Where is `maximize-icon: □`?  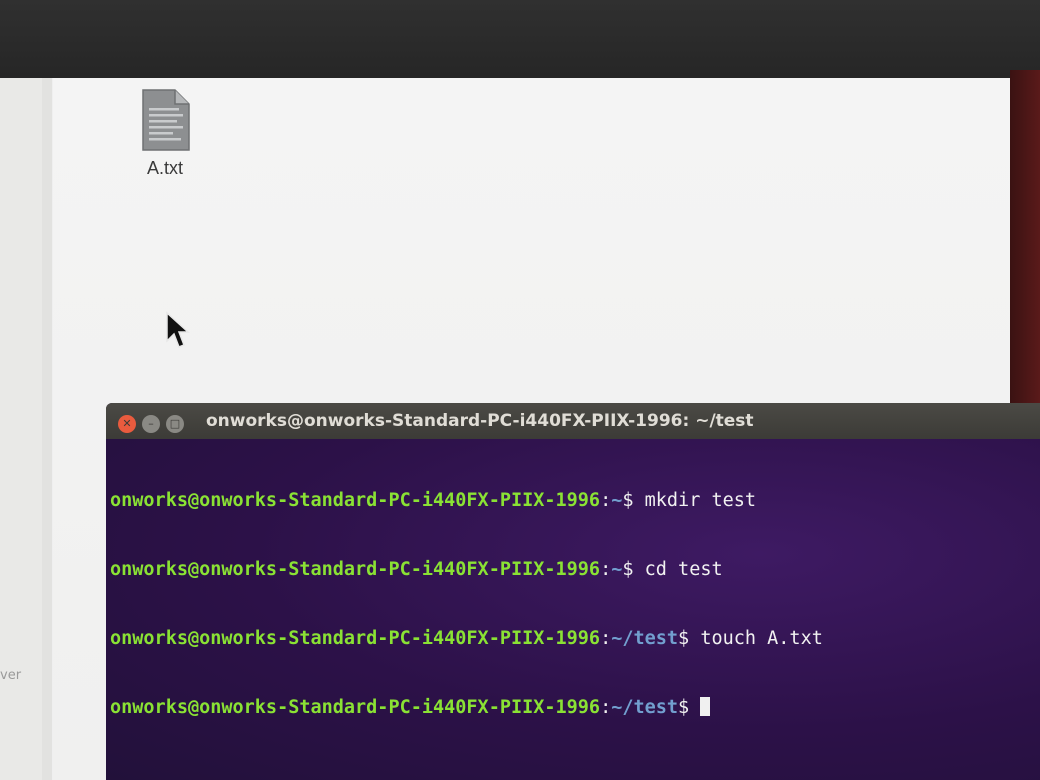 maximize-icon: □ is located at coordinates (175, 423).